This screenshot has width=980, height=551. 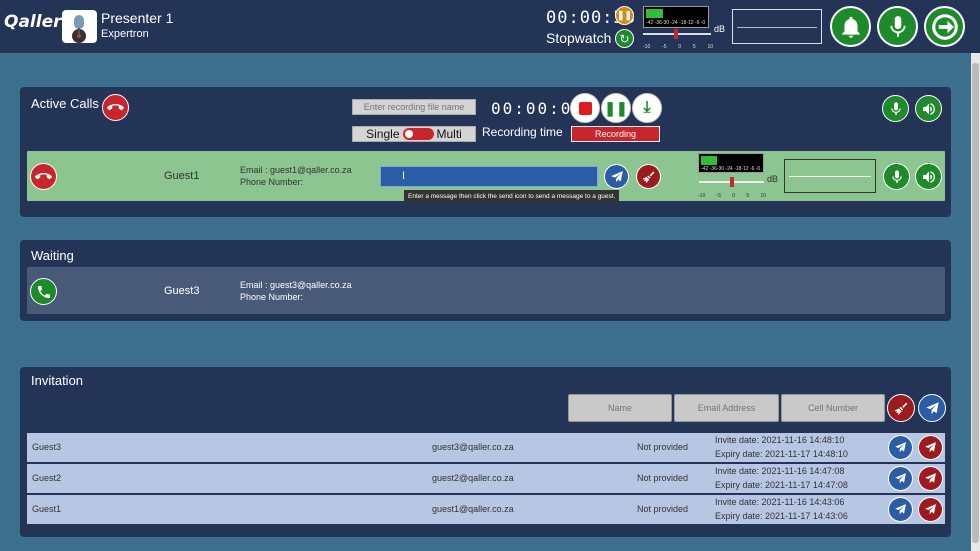 What do you see at coordinates (404, 176) in the screenshot?
I see `text-cursor-icon: I` at bounding box center [404, 176].